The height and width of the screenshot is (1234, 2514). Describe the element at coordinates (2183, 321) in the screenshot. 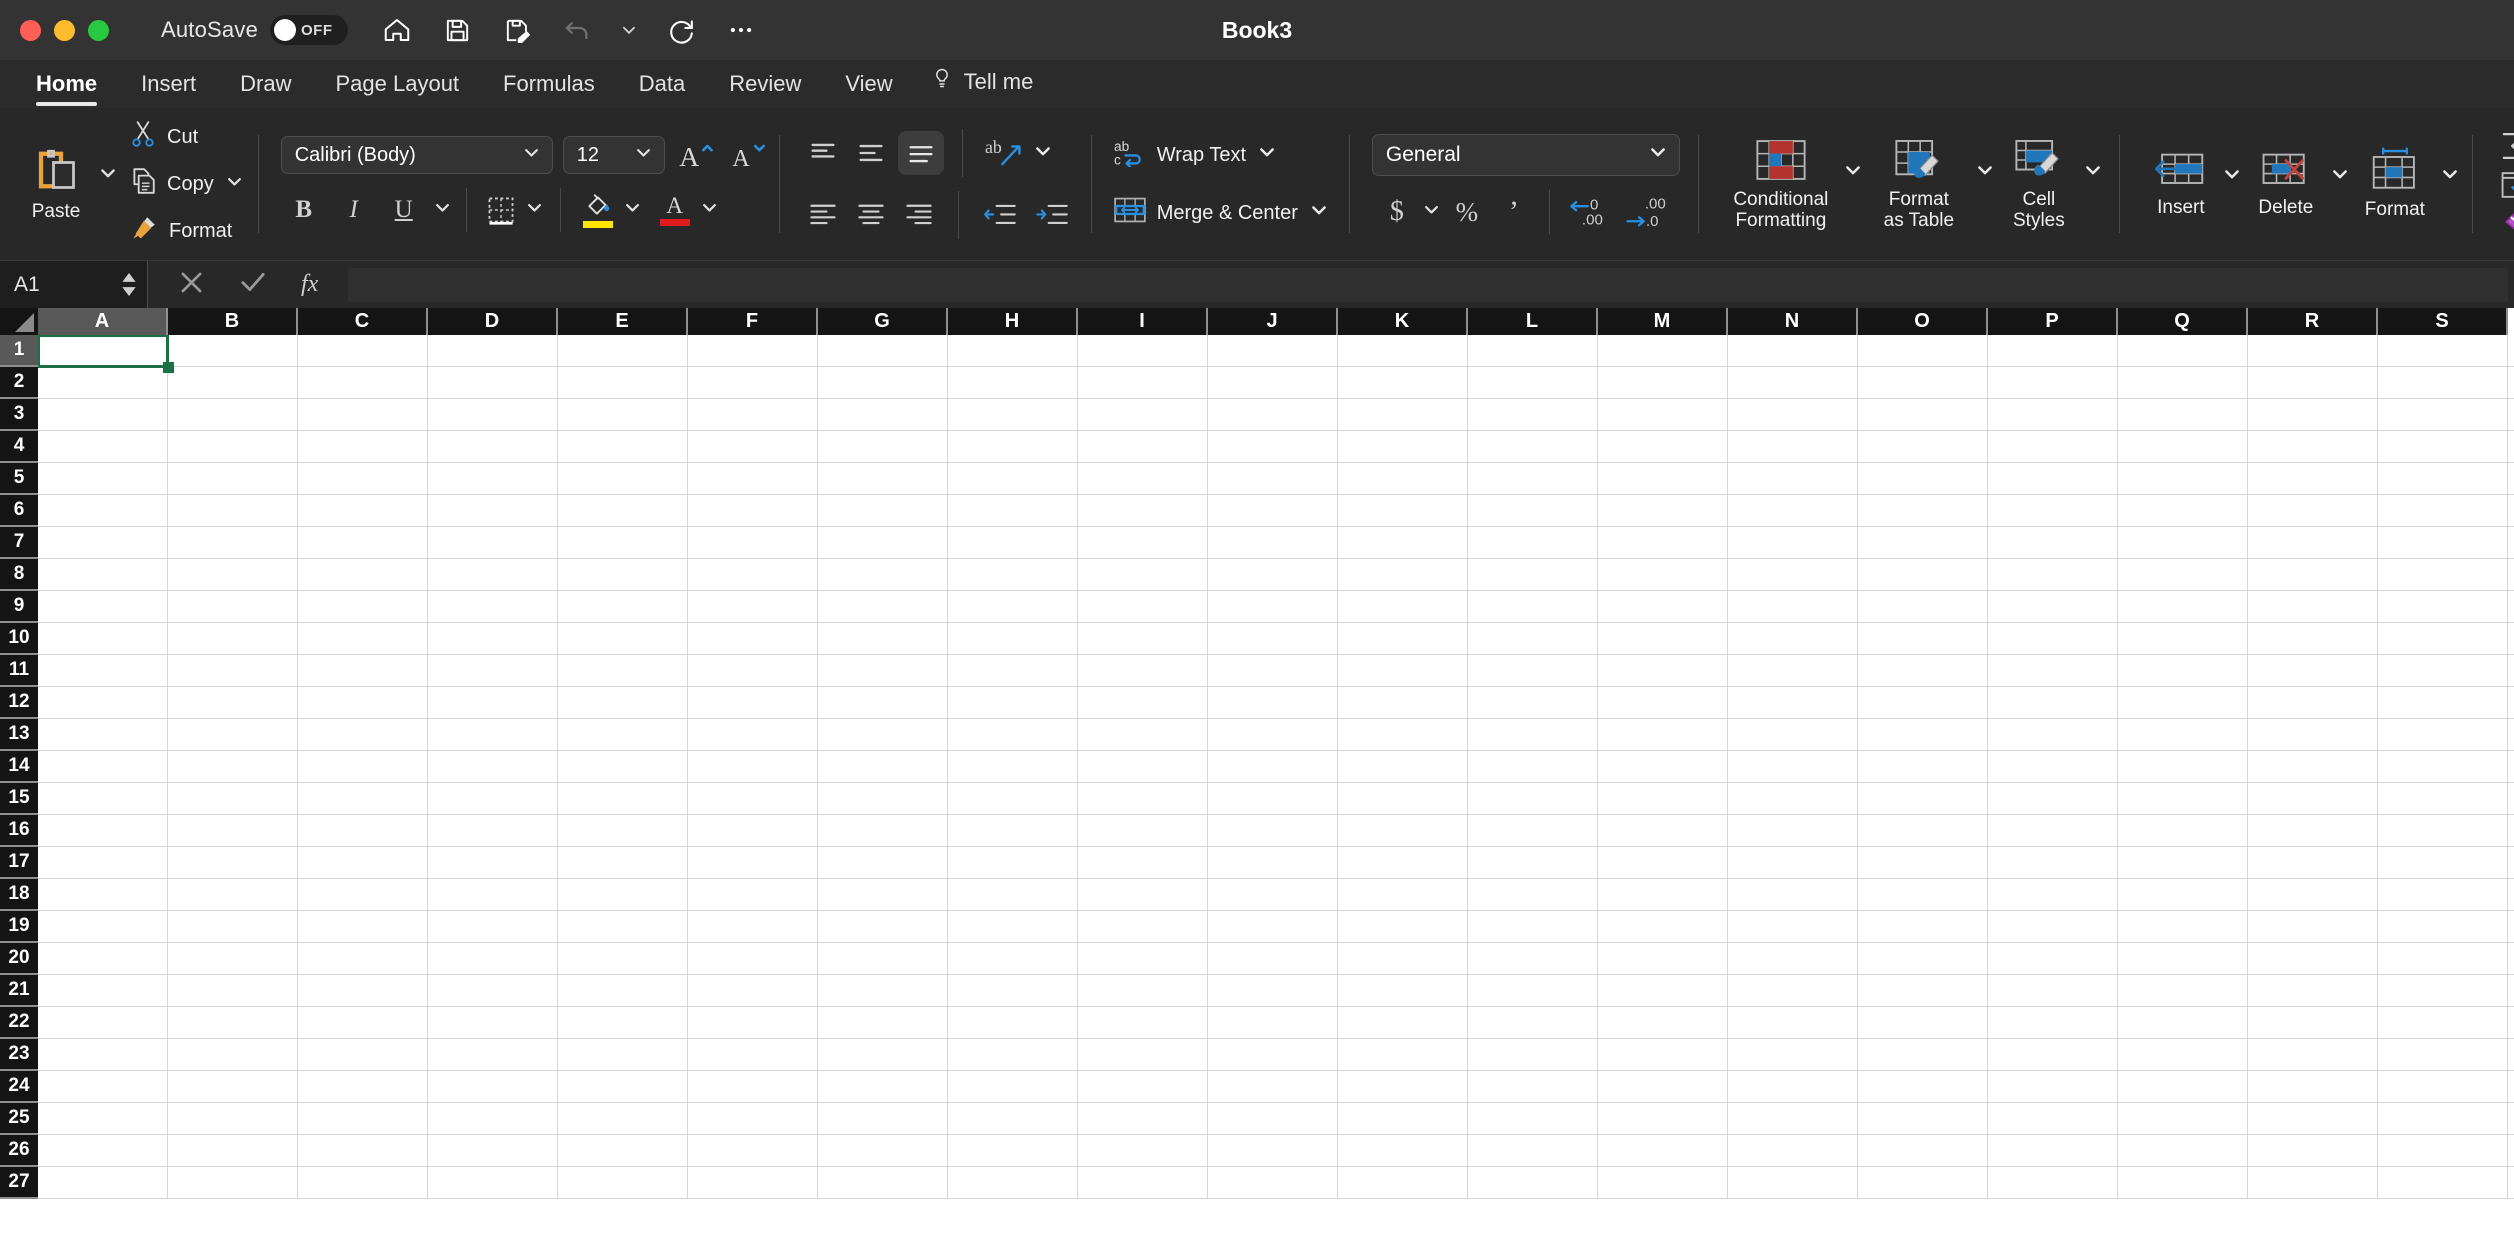

I see `column-header-Q: Q` at that location.